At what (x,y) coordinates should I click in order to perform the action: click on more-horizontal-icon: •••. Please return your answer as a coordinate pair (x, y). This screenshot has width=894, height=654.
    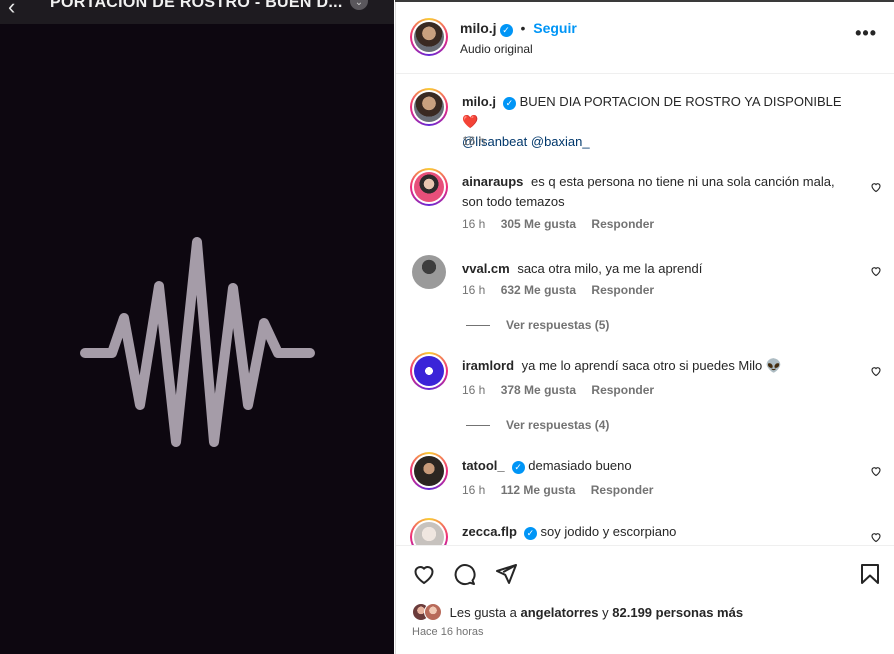
    Looking at the image, I should click on (866, 33).